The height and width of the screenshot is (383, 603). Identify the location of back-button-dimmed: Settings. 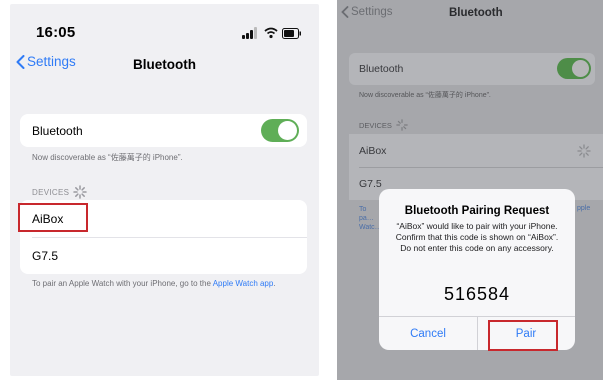
(367, 12).